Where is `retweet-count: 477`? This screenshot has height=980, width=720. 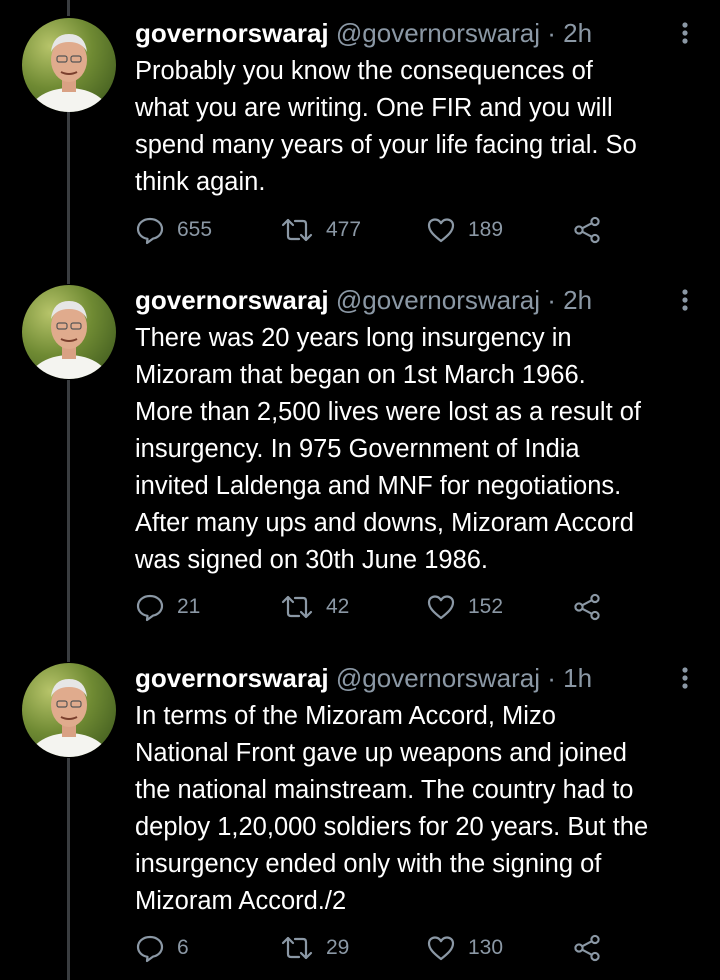 retweet-count: 477 is located at coordinates (344, 229).